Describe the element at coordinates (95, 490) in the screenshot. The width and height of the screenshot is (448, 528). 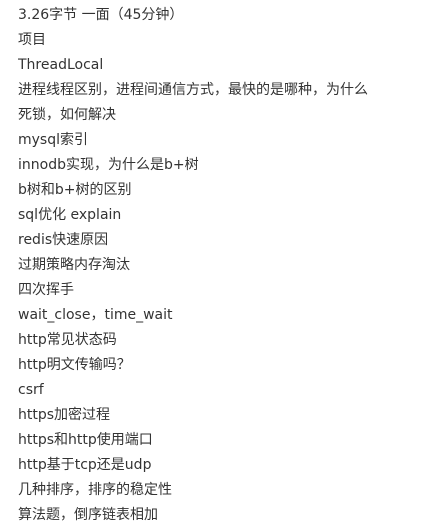
I see `note-line: 几种排序，排序的稳定性` at that location.